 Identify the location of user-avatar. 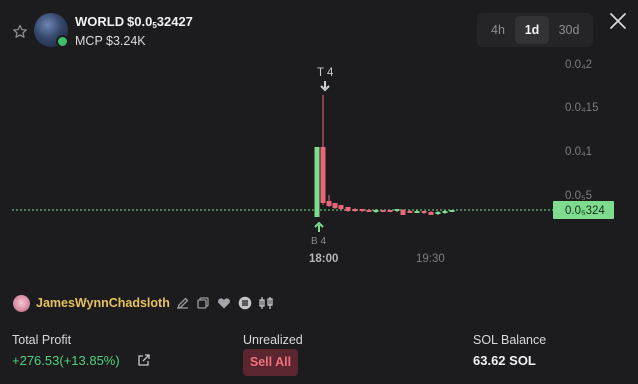
(21, 303).